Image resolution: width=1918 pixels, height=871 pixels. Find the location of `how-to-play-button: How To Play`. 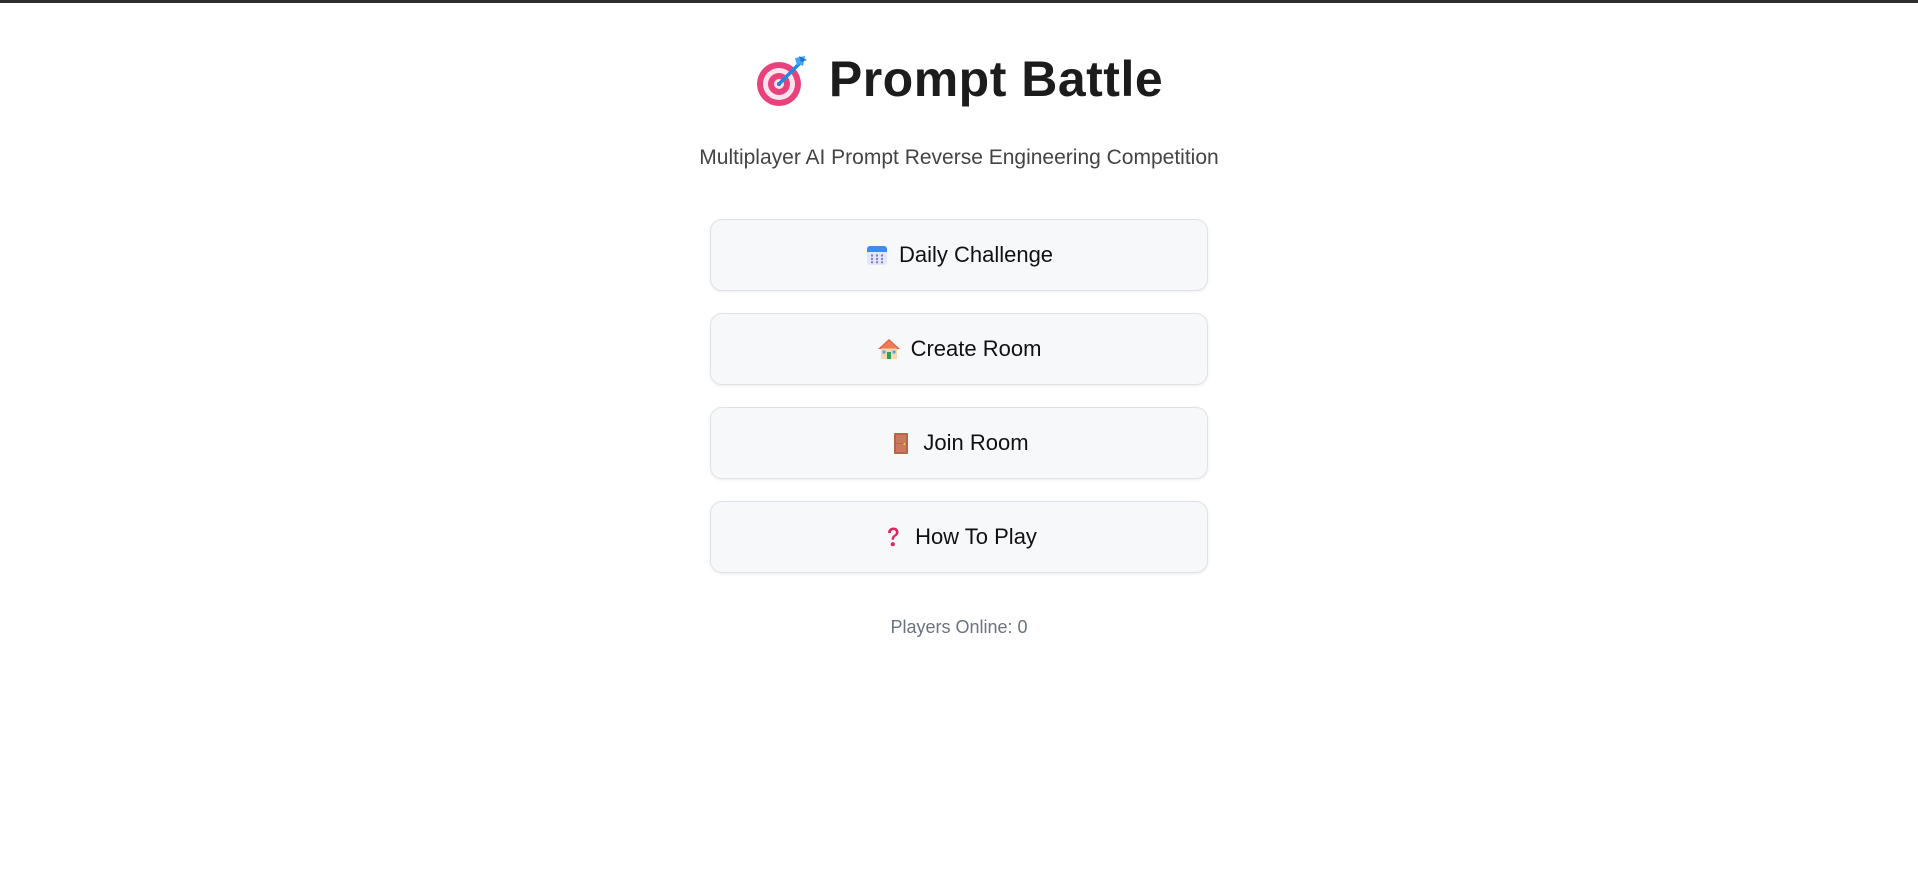

how-to-play-button: How To Play is located at coordinates (959, 537).